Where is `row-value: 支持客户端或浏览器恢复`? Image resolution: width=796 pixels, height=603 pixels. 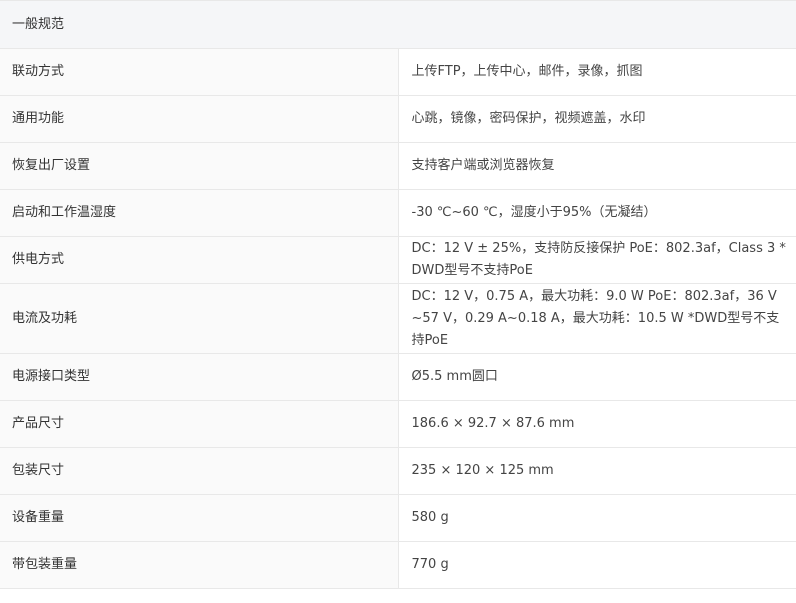
row-value: 支持客户端或浏览器恢复 is located at coordinates (597, 166).